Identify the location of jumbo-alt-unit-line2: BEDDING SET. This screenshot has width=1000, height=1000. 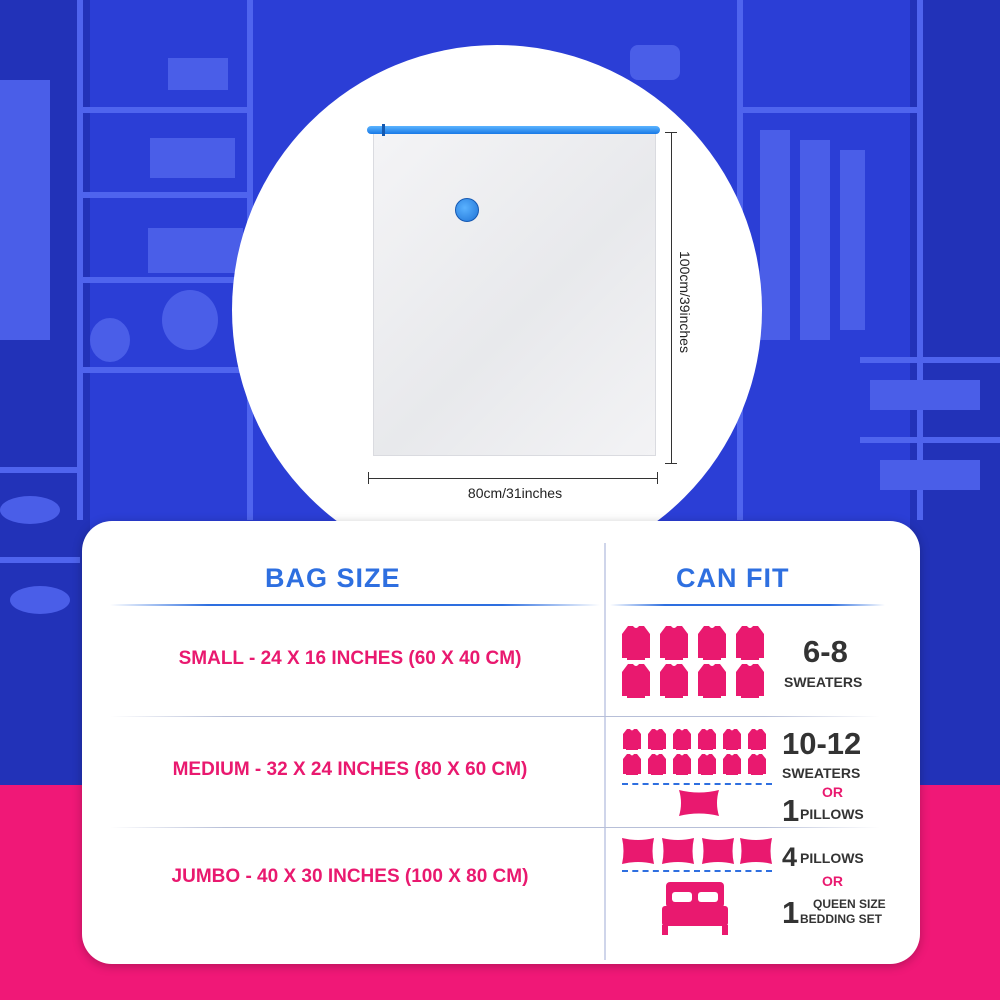
(841, 919).